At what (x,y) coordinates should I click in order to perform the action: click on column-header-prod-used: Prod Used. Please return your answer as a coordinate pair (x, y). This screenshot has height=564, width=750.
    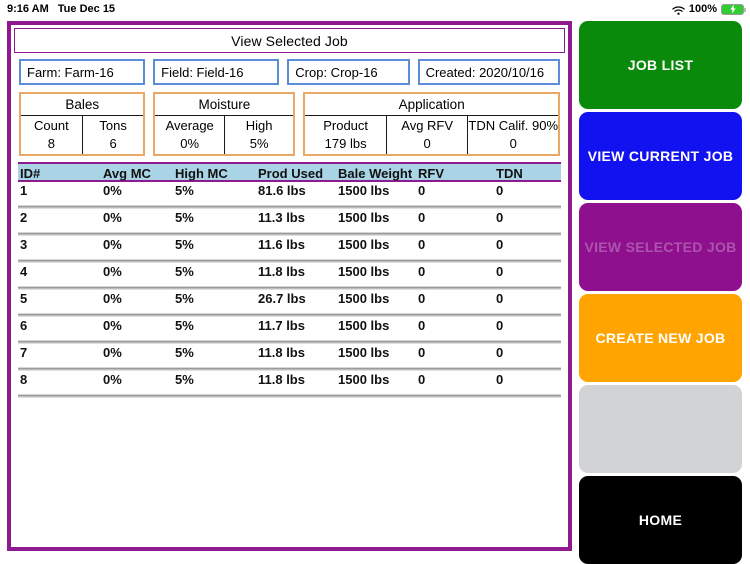
    Looking at the image, I should click on (291, 173).